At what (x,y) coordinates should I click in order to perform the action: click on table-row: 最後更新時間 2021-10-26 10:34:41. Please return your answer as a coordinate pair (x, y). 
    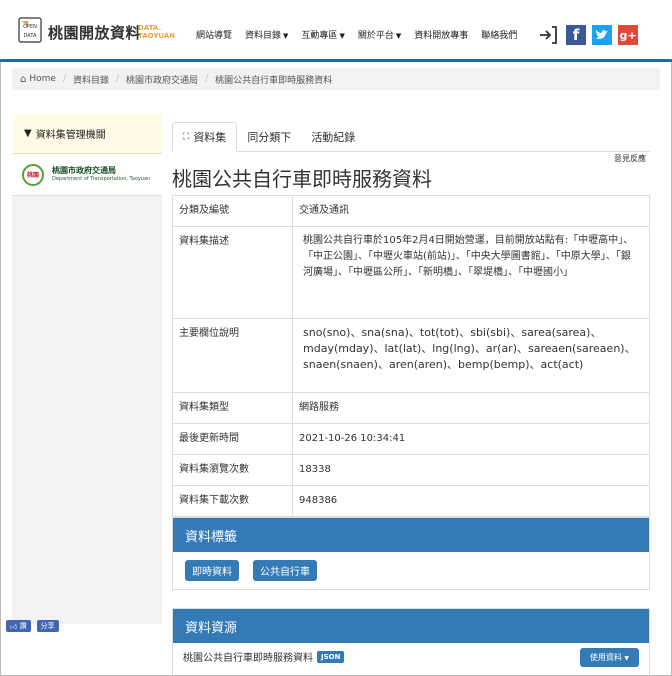
    Looking at the image, I should click on (411, 439).